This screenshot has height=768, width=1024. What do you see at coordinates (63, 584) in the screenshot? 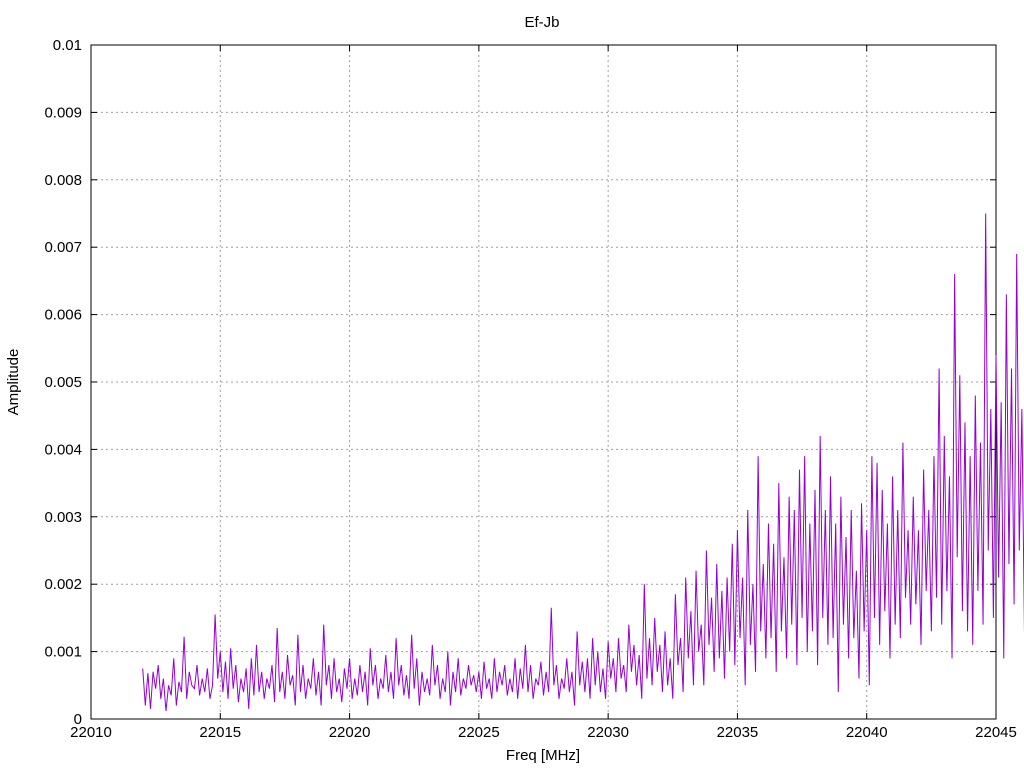
I see `y-tick-label: 0.002` at bounding box center [63, 584].